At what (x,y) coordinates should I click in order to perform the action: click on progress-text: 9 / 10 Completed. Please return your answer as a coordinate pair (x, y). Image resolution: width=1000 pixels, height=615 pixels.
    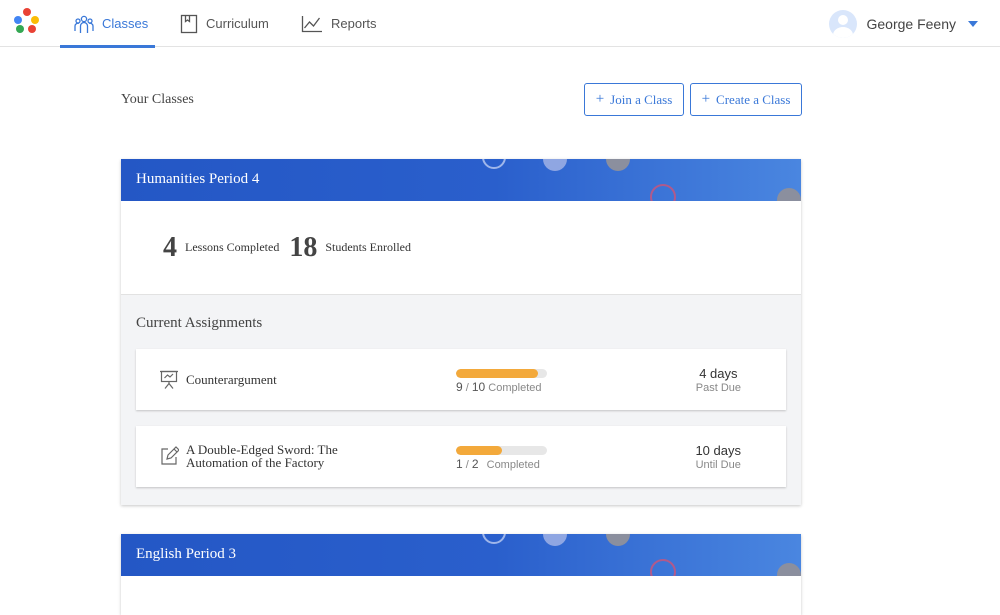
    Looking at the image, I should click on (499, 387).